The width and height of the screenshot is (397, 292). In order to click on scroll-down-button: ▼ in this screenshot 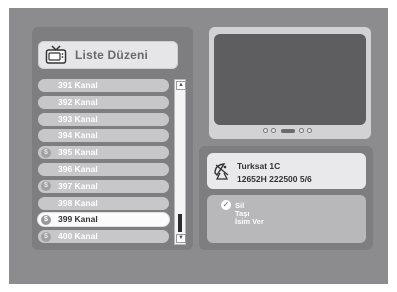, I will do `click(181, 238)`.